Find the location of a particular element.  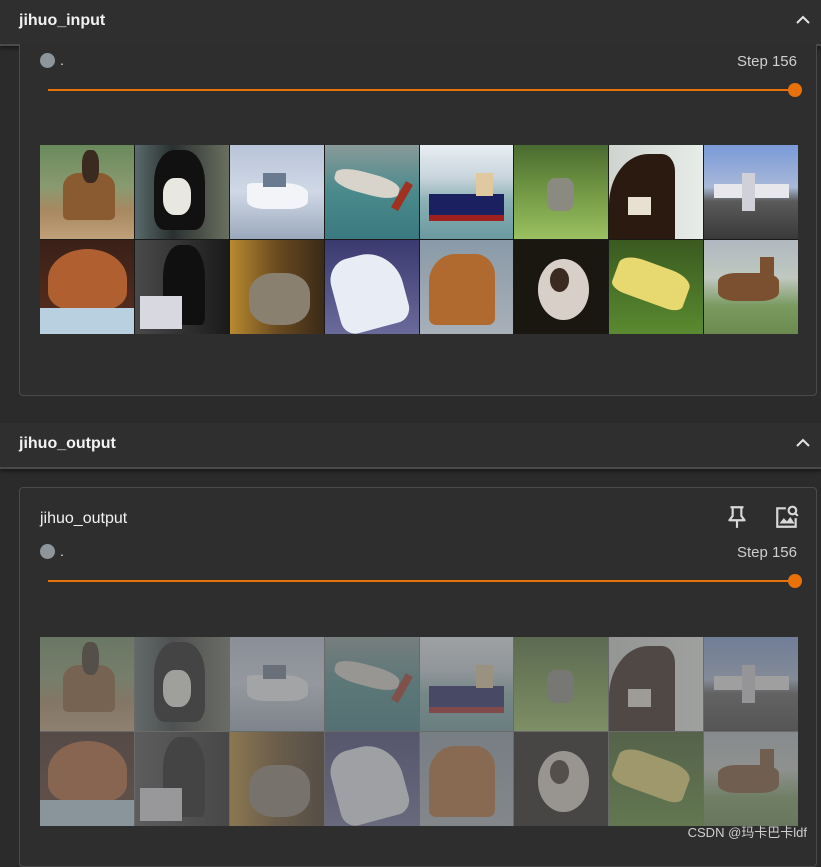

watermark: CSDN @玛卡巴卡ldf is located at coordinates (747, 832).